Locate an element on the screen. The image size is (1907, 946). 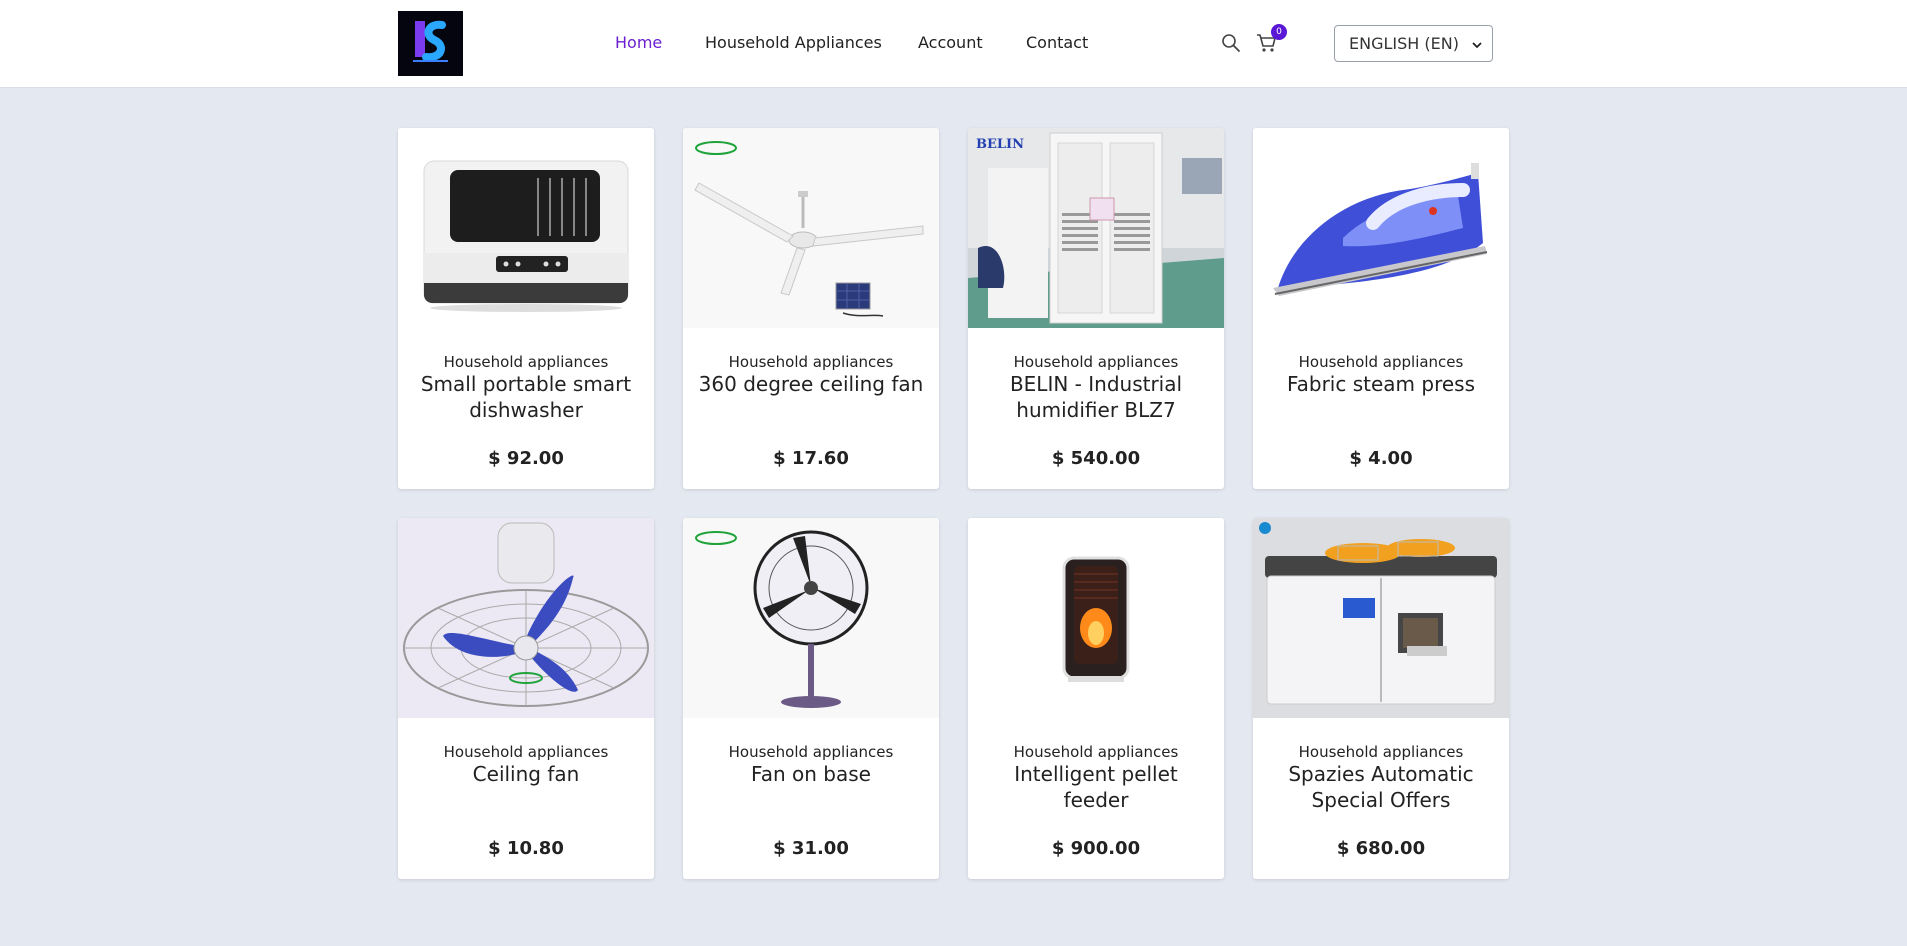
product-image-steam-iron is located at coordinates (1381, 228).